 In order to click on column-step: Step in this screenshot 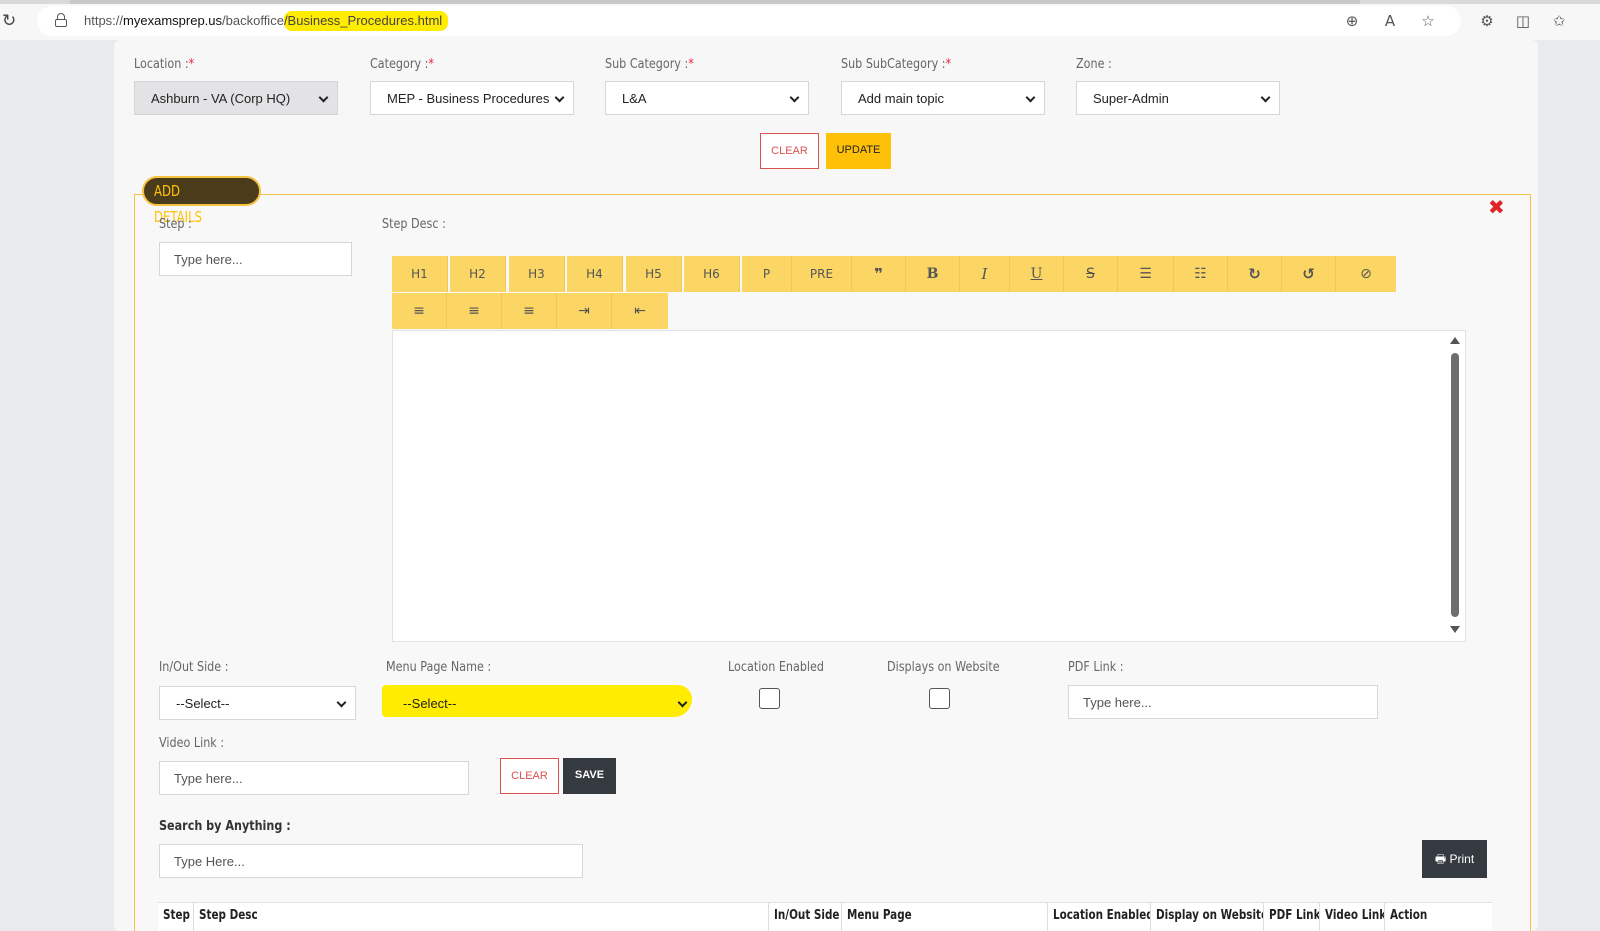, I will do `click(176, 917)`.